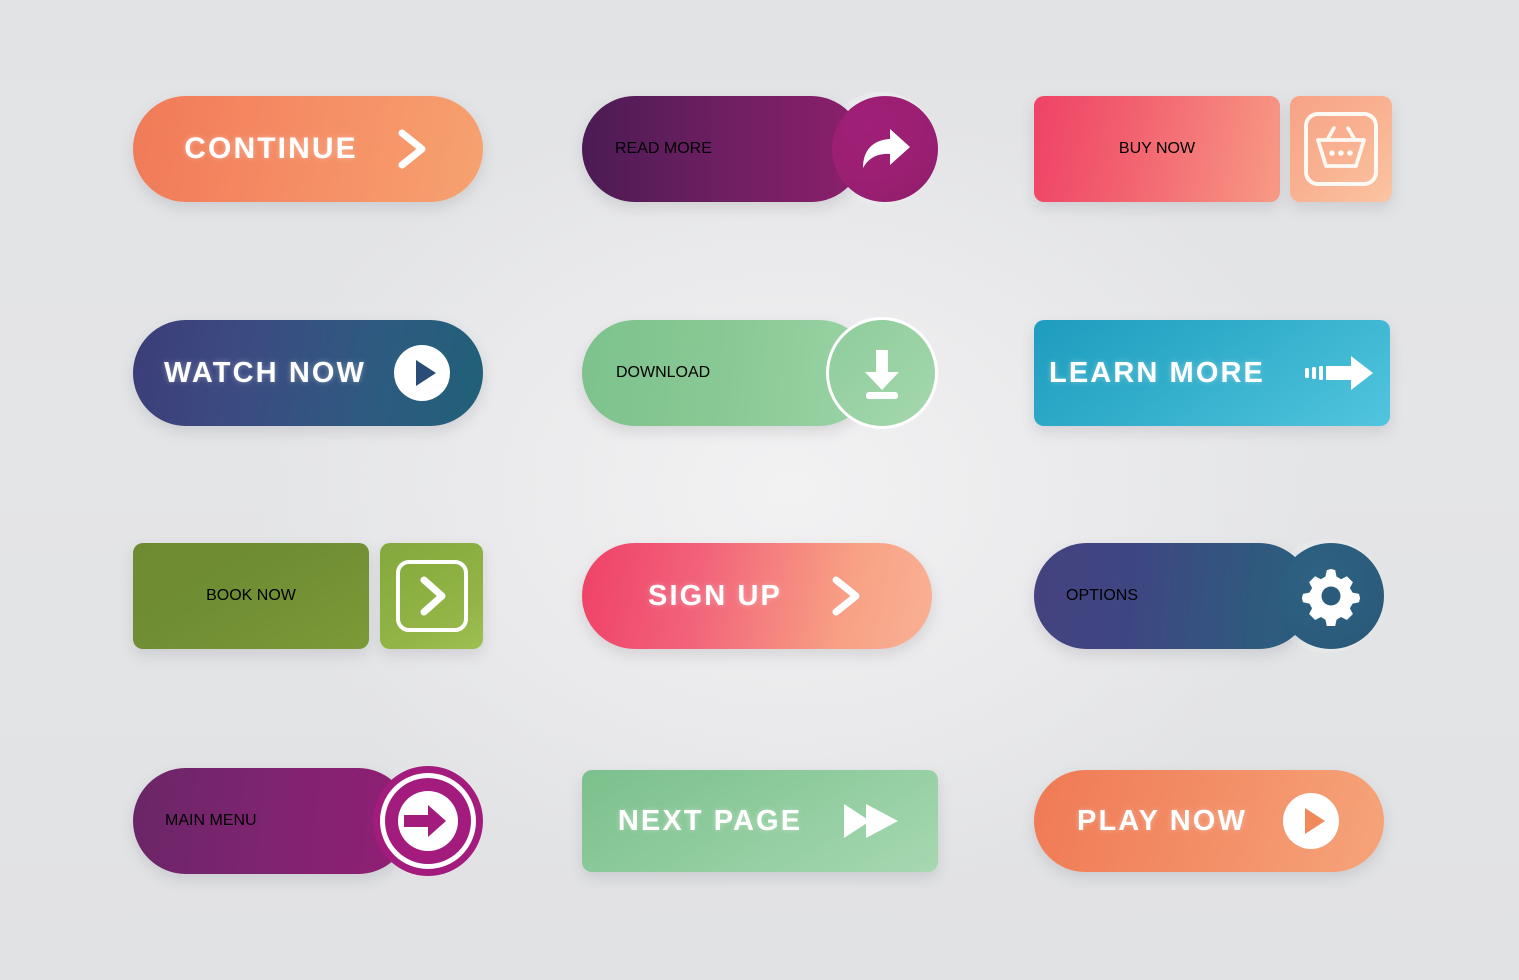 Image resolution: width=1519 pixels, height=980 pixels. Describe the element at coordinates (271, 148) in the screenshot. I see `continue-label: CONTINUE` at that location.